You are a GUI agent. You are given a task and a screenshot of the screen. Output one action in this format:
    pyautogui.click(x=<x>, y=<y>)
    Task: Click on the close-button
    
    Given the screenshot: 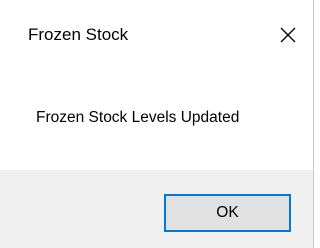 What is the action you would take?
    pyautogui.click(x=288, y=35)
    